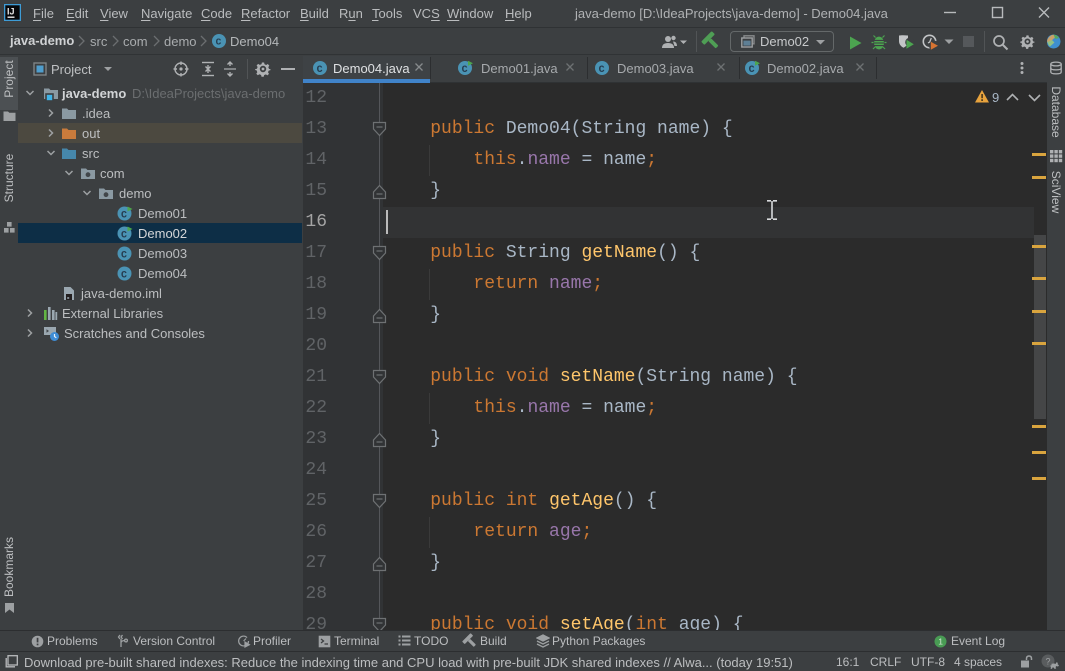 This screenshot has height=671, width=1065. I want to click on svg-text: 9, so click(995, 97).